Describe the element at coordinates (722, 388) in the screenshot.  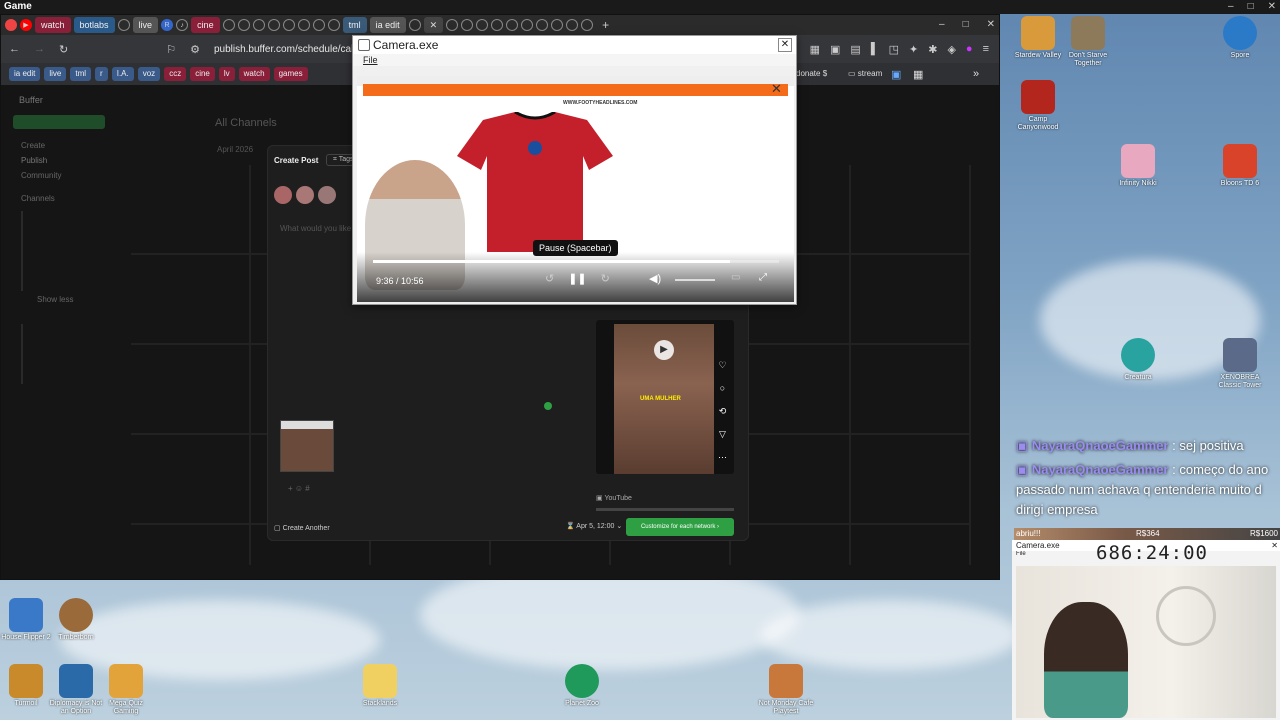
I see `comment-icon: ○` at that location.